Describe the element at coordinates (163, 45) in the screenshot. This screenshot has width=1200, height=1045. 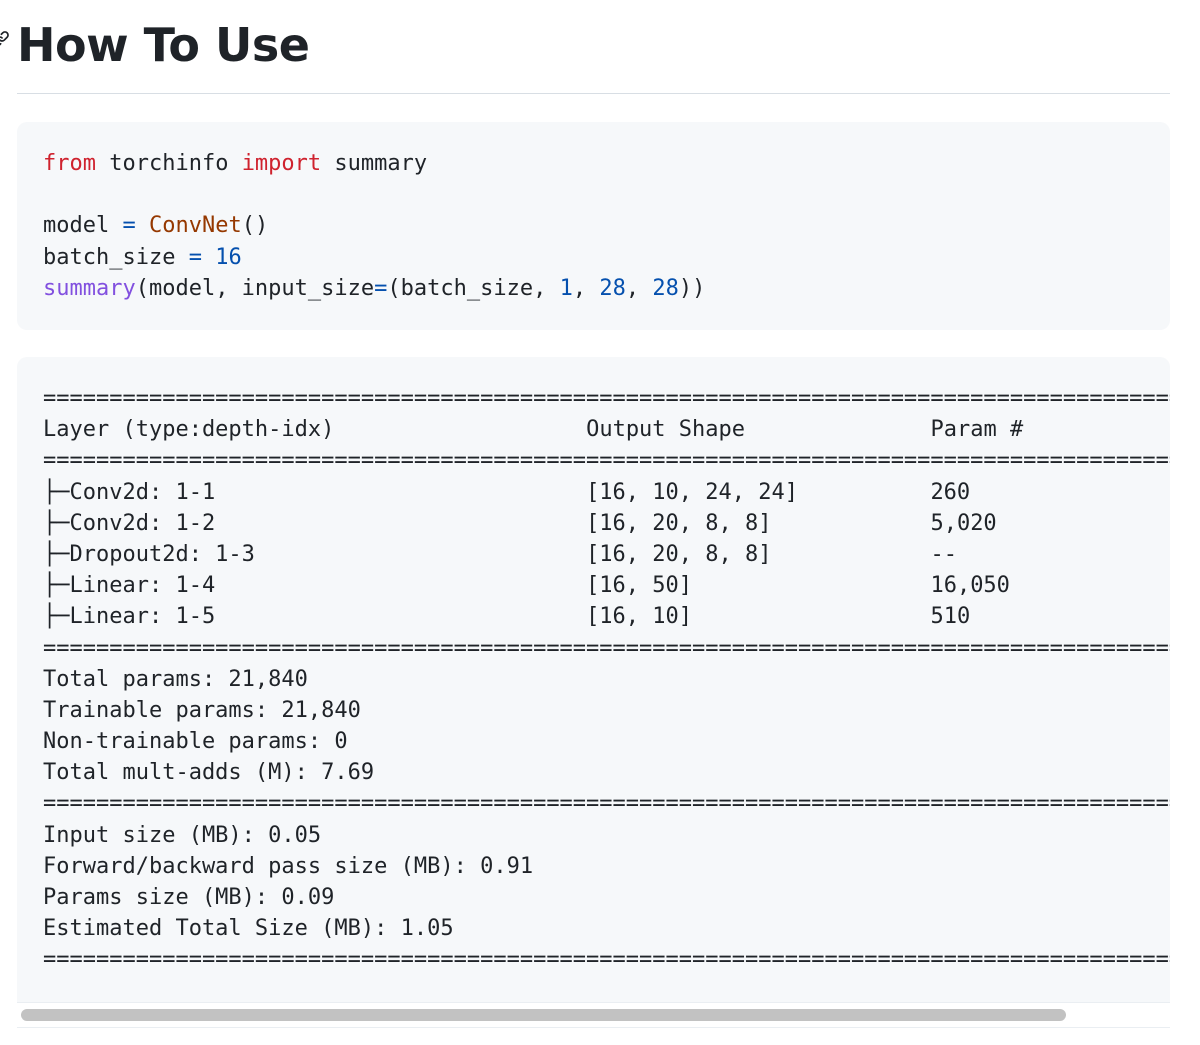
I see `page-title: How To Use` at that location.